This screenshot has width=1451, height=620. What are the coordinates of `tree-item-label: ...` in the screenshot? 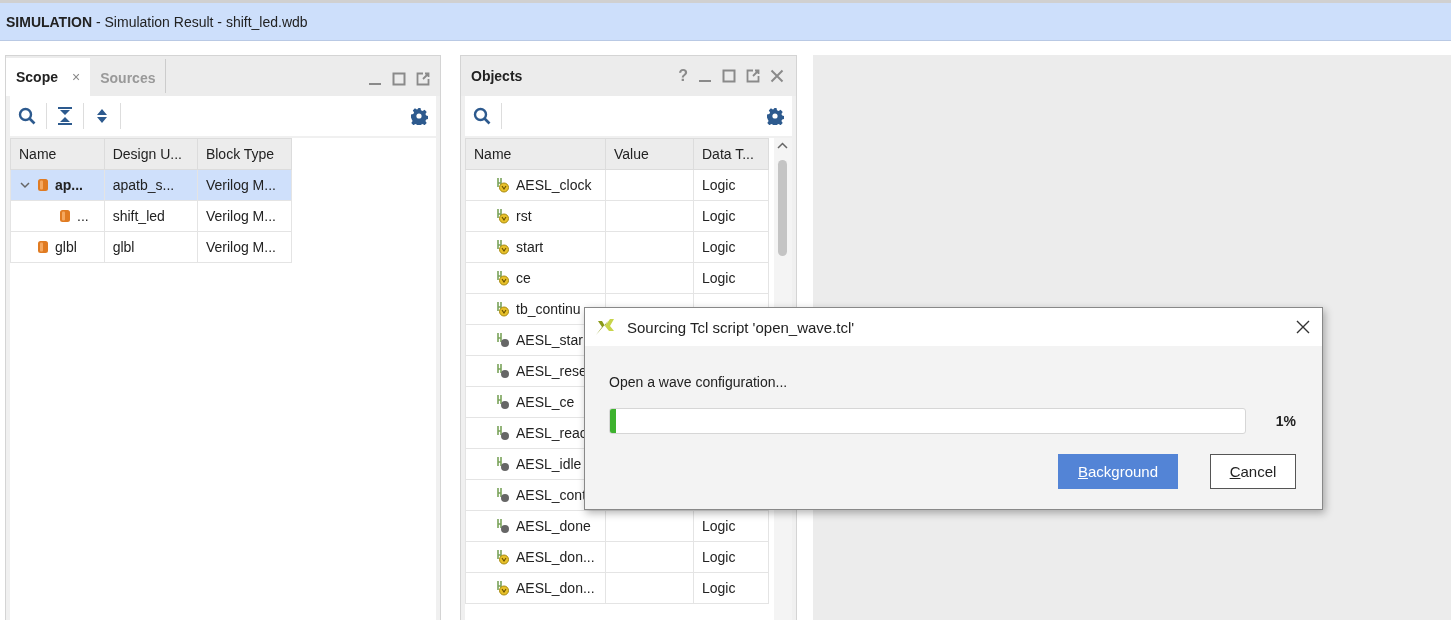 It's located at (83, 216).